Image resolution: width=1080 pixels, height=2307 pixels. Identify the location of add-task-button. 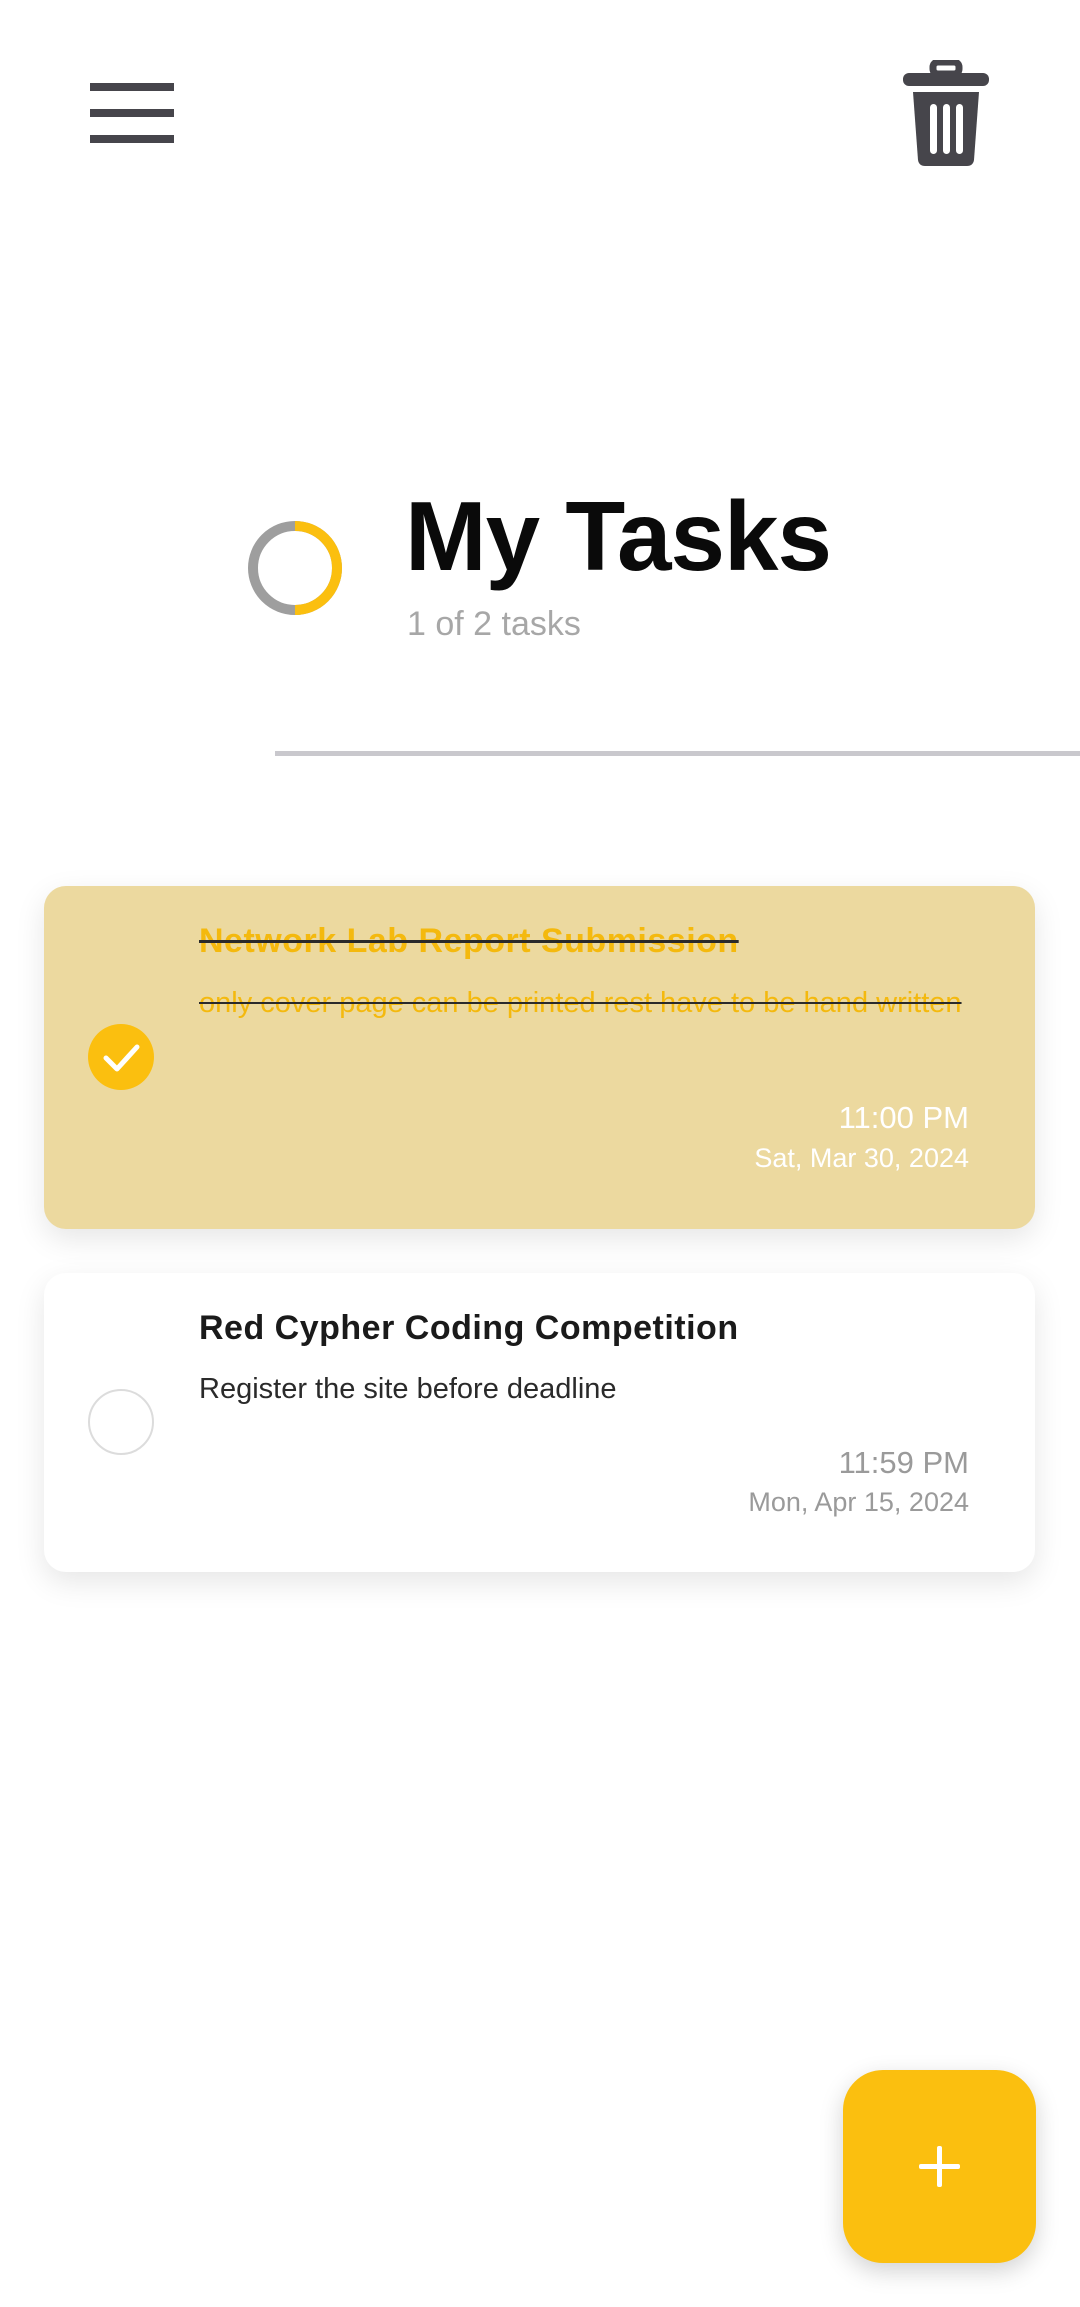
(939, 2166).